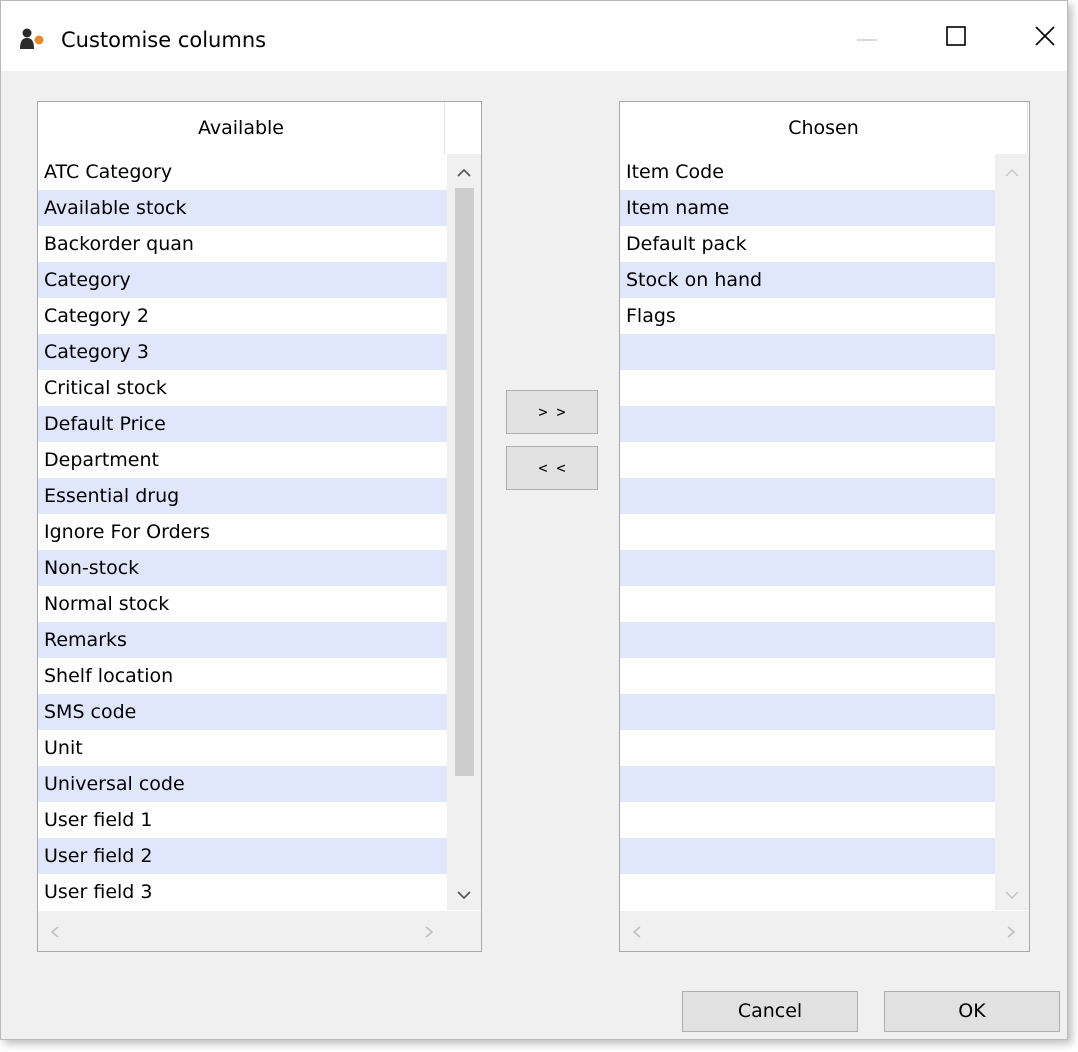  What do you see at coordinates (242, 244) in the screenshot?
I see `available-list-item: Backorder quan` at bounding box center [242, 244].